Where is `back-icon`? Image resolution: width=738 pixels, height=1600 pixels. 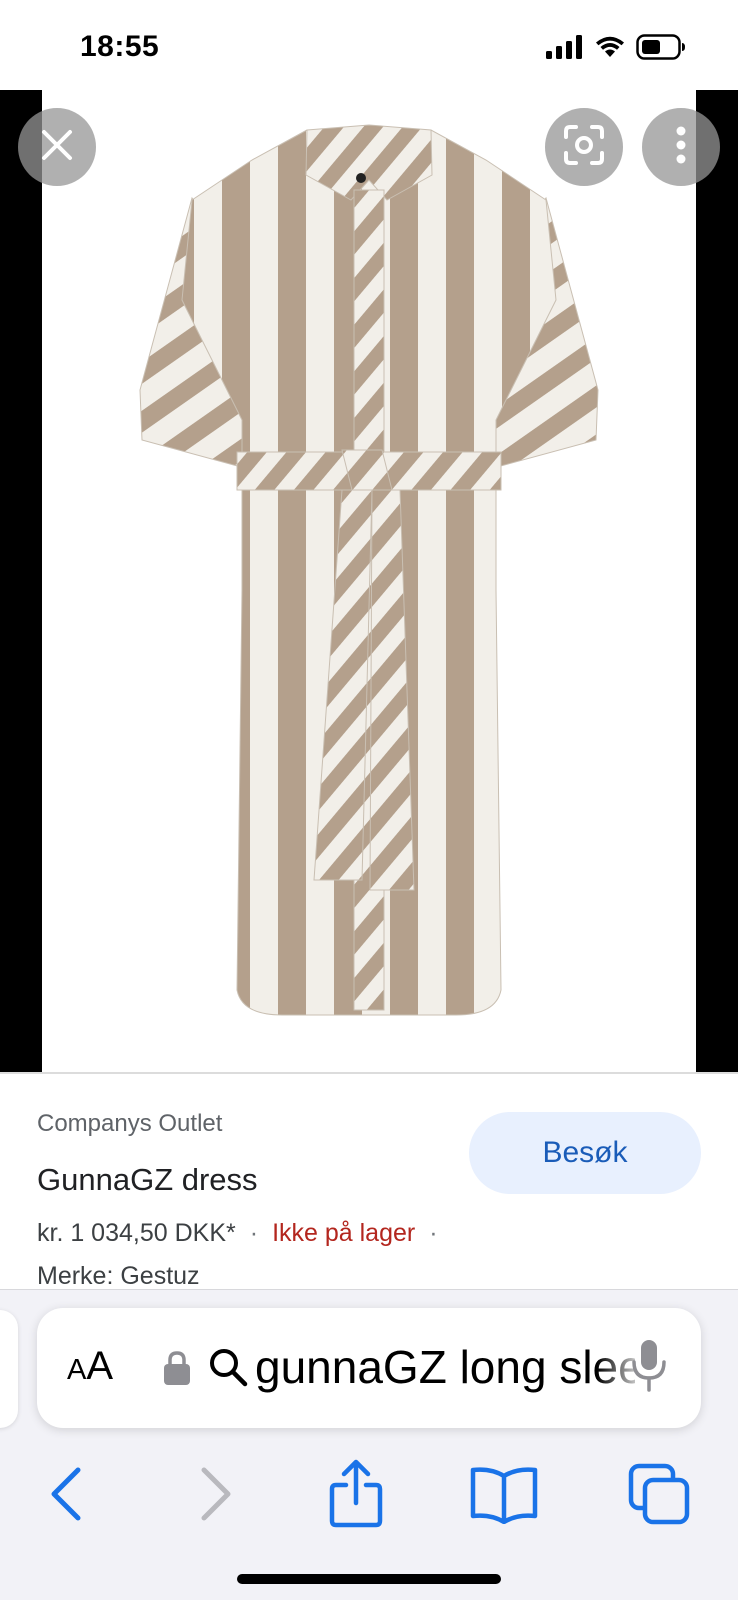 back-icon is located at coordinates (66, 1496).